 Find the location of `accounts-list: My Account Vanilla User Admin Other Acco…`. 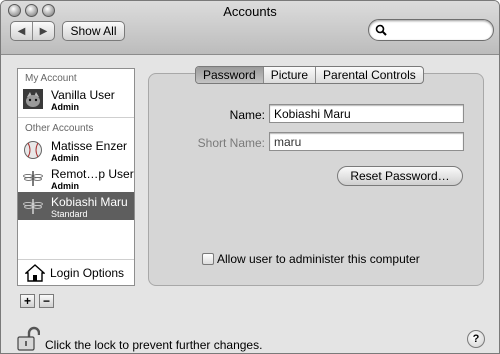

accounts-list: My Account Vanilla User Admin Other Acco… is located at coordinates (76, 177).